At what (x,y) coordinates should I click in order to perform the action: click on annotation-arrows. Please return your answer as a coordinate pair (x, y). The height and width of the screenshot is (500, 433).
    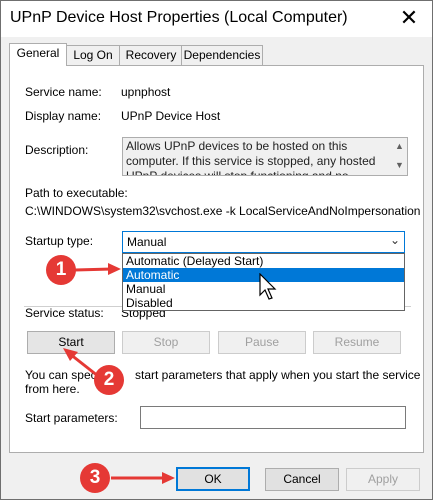
    Looking at the image, I should click on (119, 373).